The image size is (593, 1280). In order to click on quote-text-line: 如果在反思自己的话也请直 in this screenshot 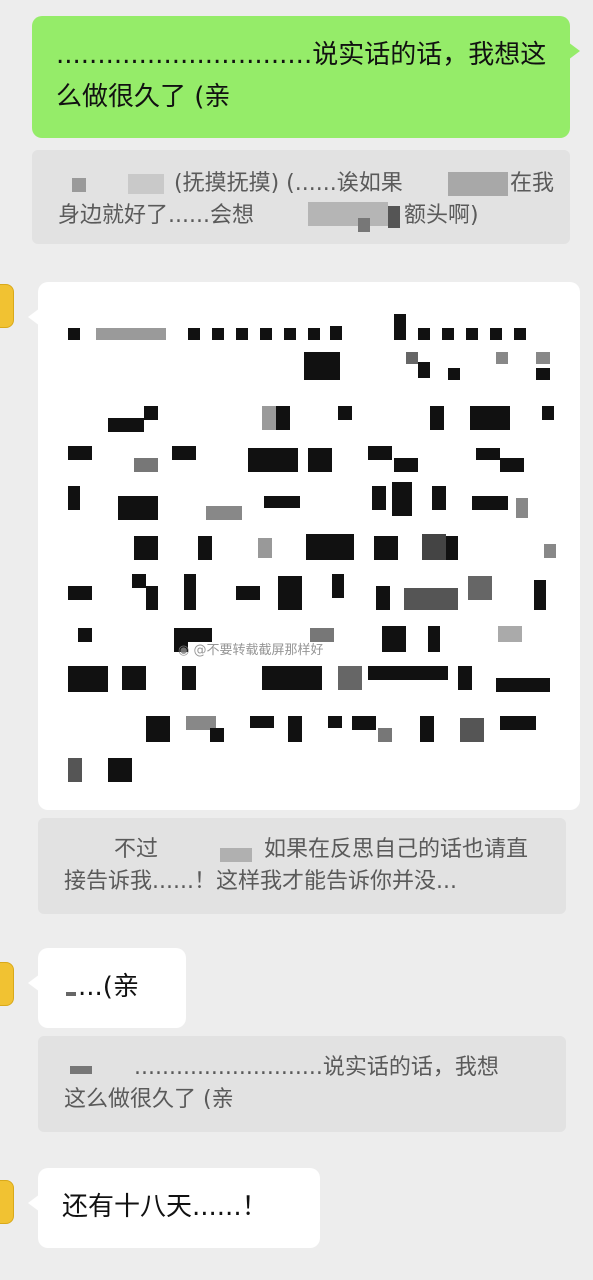, I will do `click(396, 849)`.